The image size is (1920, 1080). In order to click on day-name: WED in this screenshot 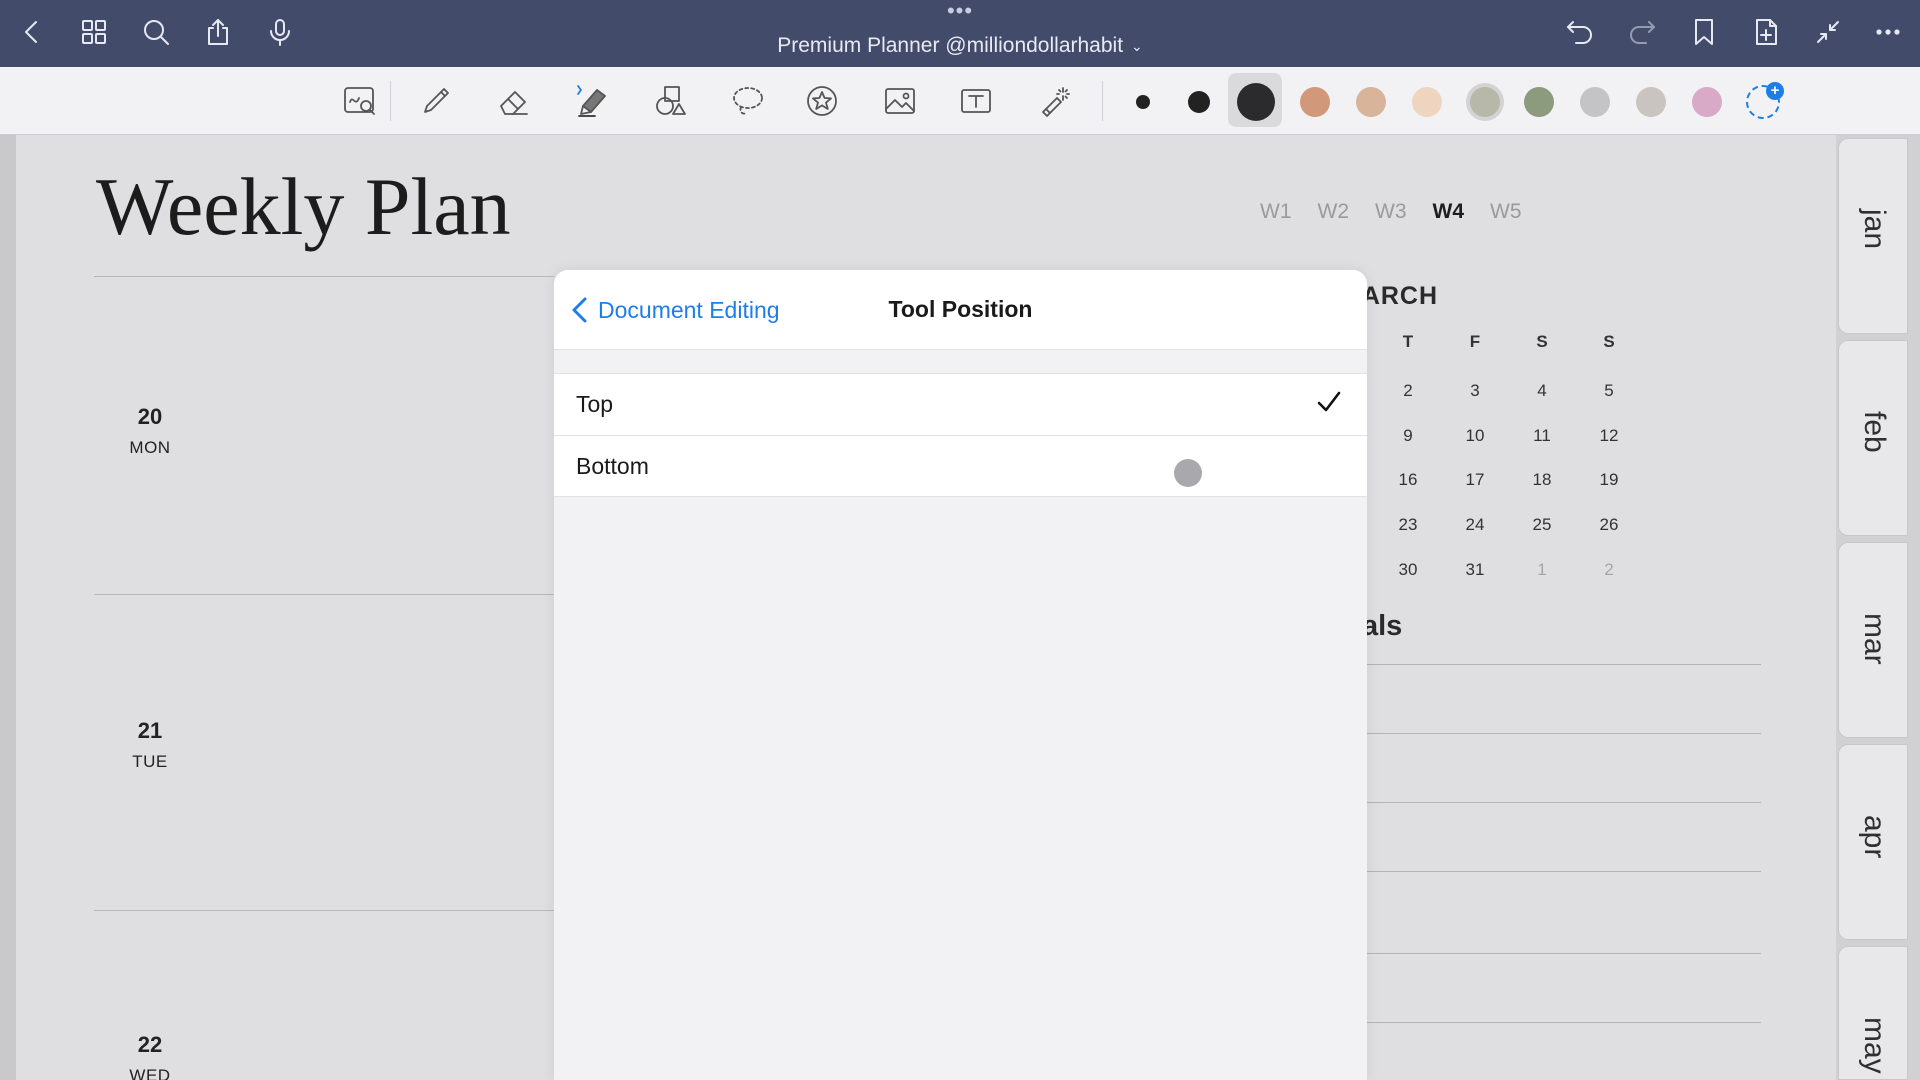, I will do `click(150, 1073)`.